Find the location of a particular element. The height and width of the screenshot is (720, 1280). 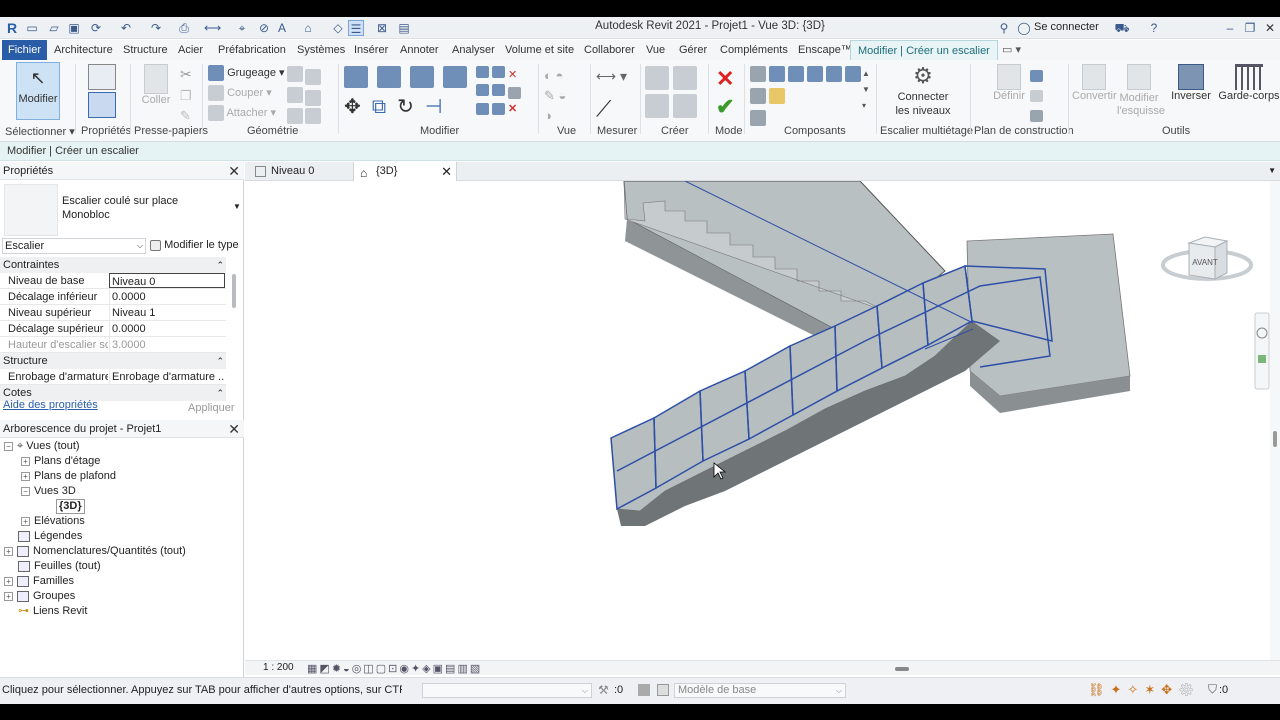

create-assembly-icon is located at coordinates (685, 78).